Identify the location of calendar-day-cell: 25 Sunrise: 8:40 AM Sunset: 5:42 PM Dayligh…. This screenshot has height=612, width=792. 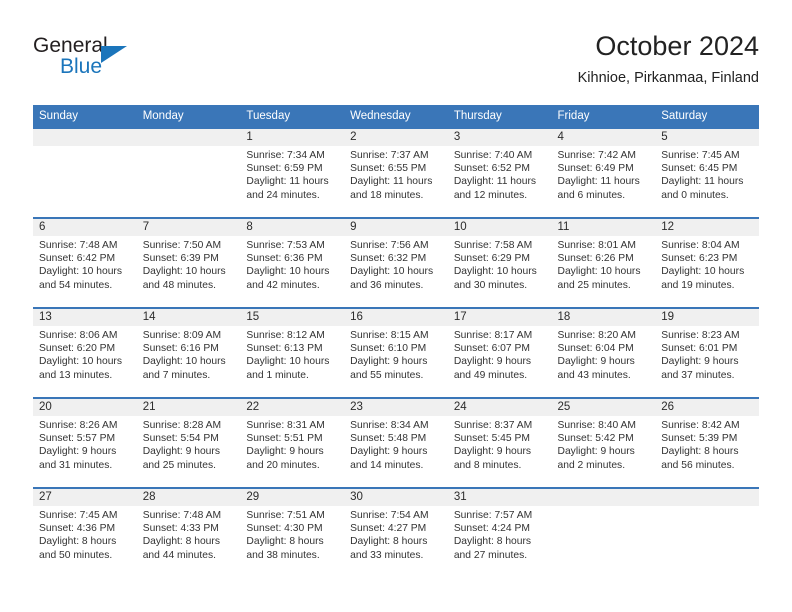
(603, 442).